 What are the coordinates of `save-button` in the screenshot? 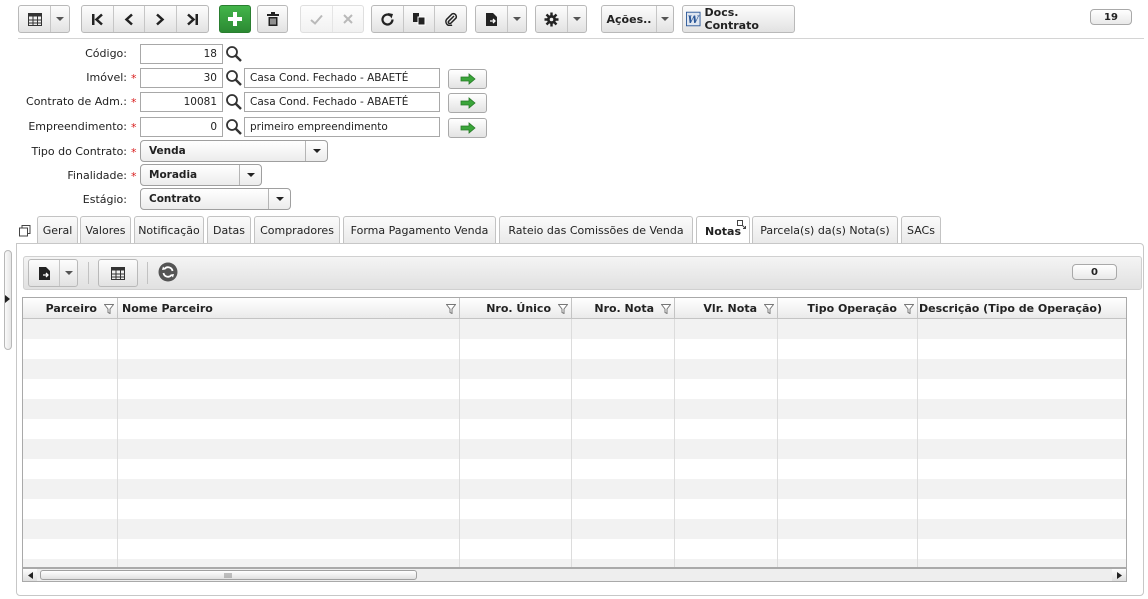 It's located at (317, 19).